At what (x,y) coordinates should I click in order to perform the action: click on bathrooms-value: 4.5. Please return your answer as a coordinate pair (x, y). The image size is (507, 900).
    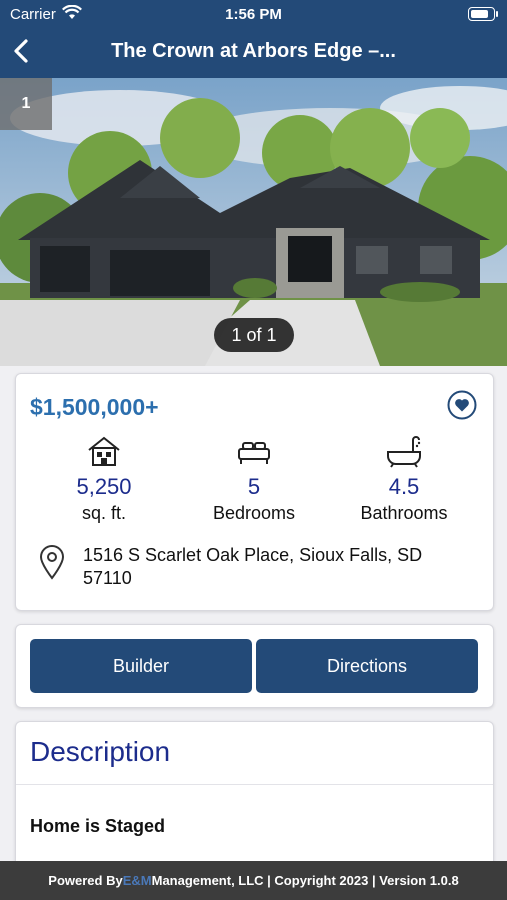
    Looking at the image, I should click on (404, 486).